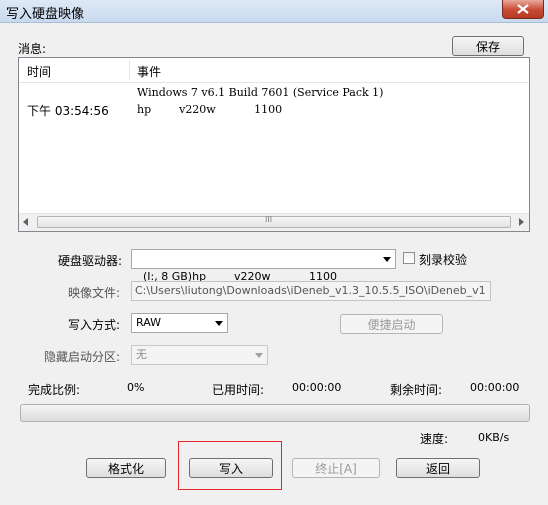  What do you see at coordinates (90, 261) in the screenshot?
I see `drive-label: 硬盘驱动器:` at bounding box center [90, 261].